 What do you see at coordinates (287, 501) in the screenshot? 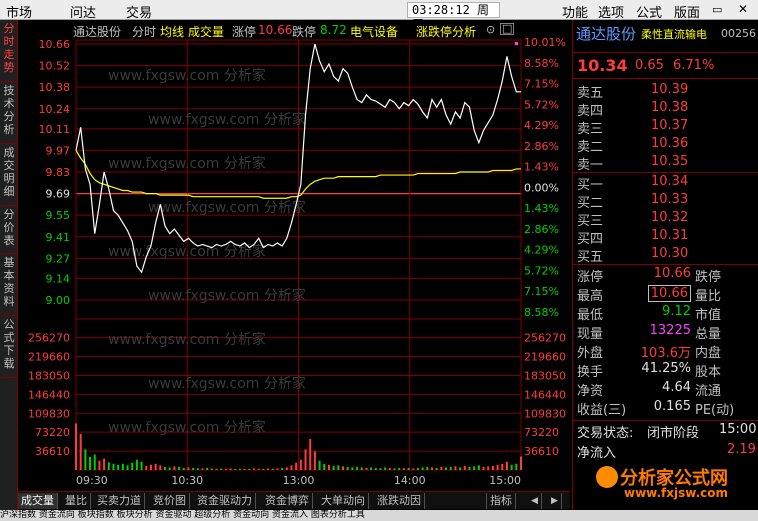
I see `tab-fund-game: 资金博弈` at bounding box center [287, 501].